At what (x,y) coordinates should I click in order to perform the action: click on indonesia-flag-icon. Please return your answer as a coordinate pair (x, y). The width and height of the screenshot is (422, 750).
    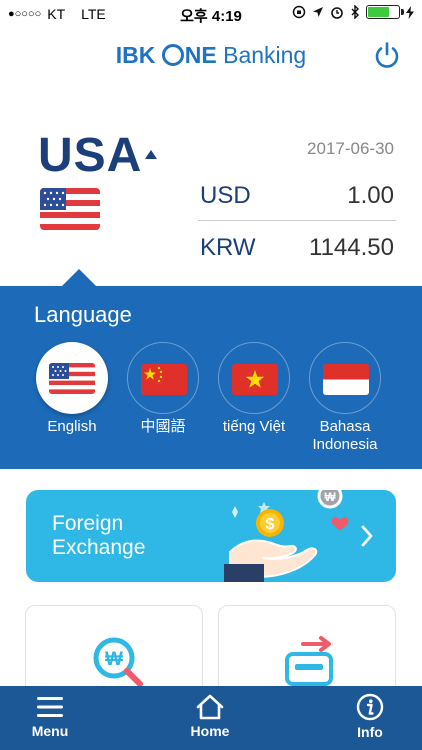
    Looking at the image, I should click on (346, 379).